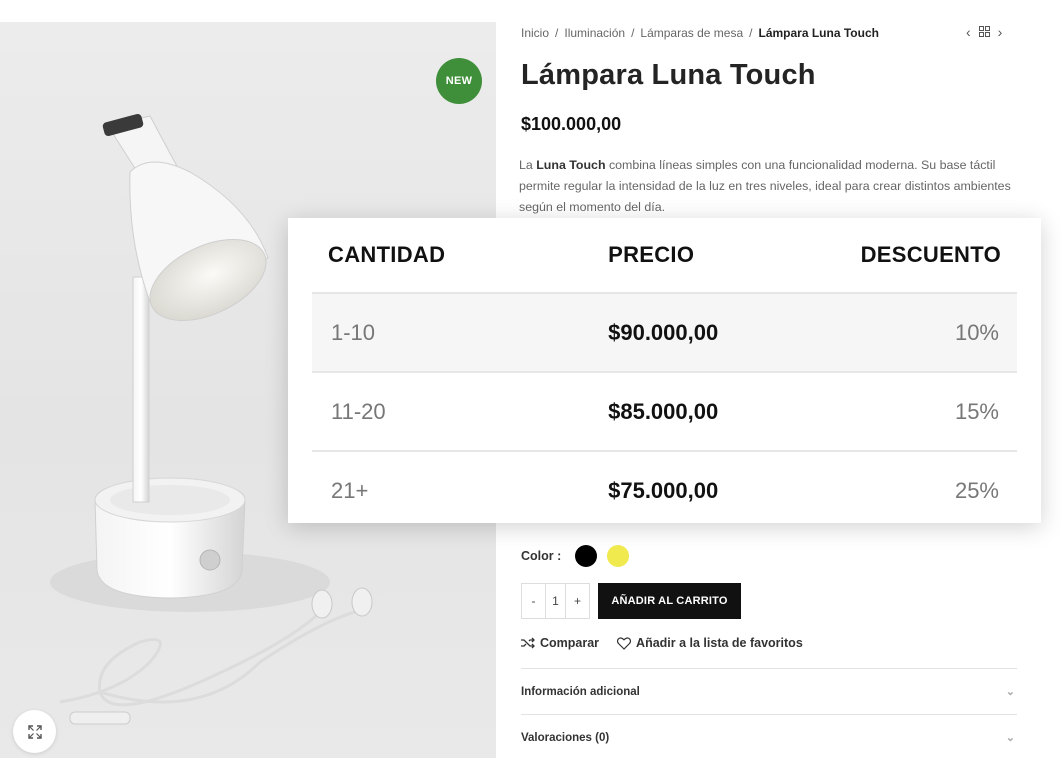  What do you see at coordinates (571, 165) in the screenshot?
I see `description-highlight: Luna Touch` at bounding box center [571, 165].